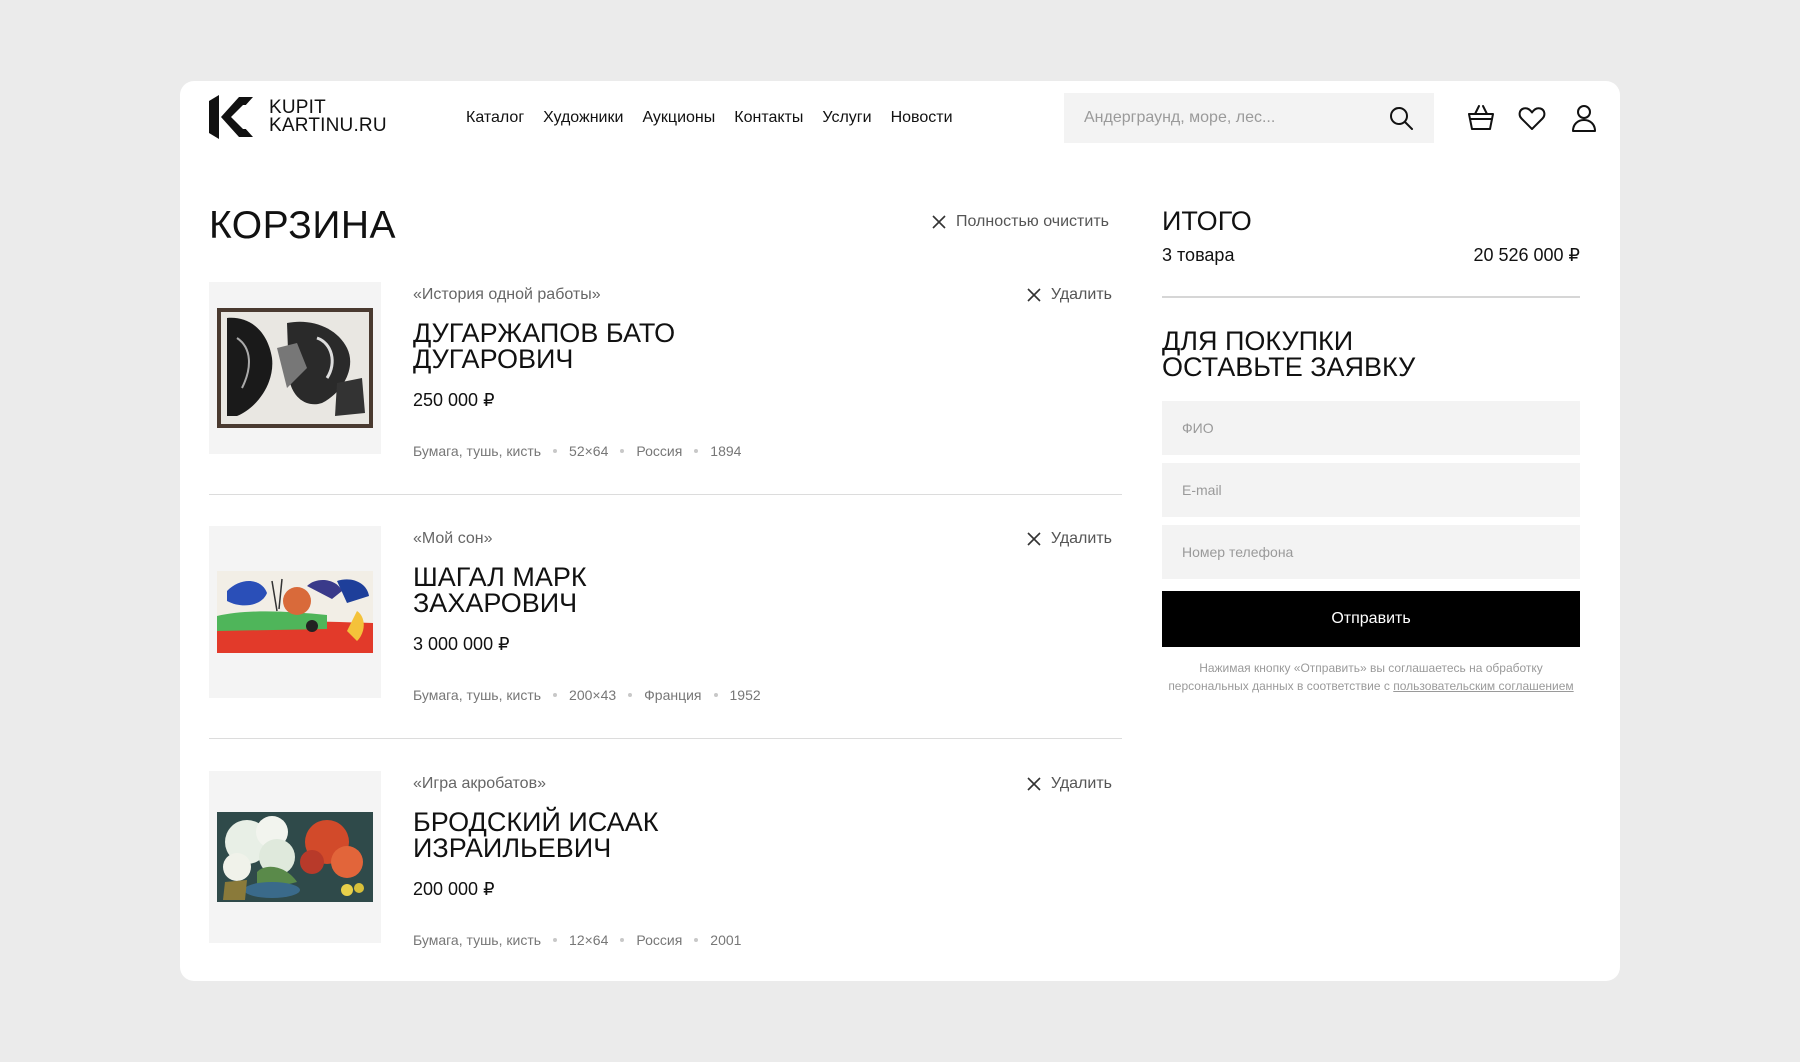 The image size is (1800, 1062). I want to click on page-title: КОРЗИНА, so click(303, 225).